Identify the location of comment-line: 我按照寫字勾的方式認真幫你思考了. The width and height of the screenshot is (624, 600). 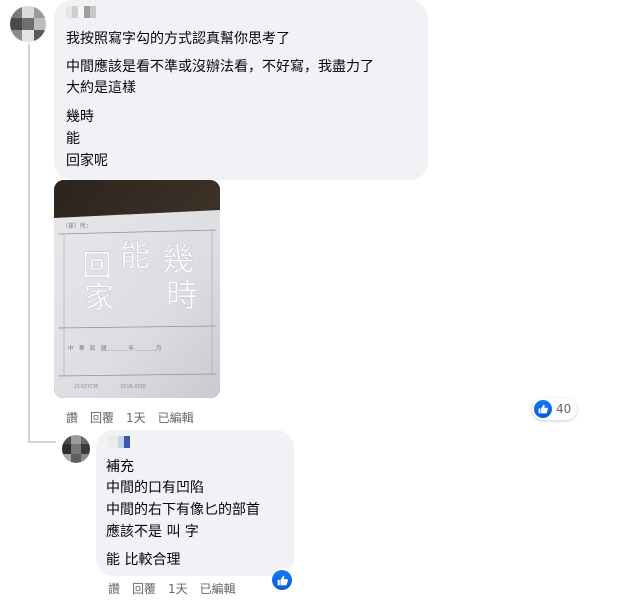
(178, 39).